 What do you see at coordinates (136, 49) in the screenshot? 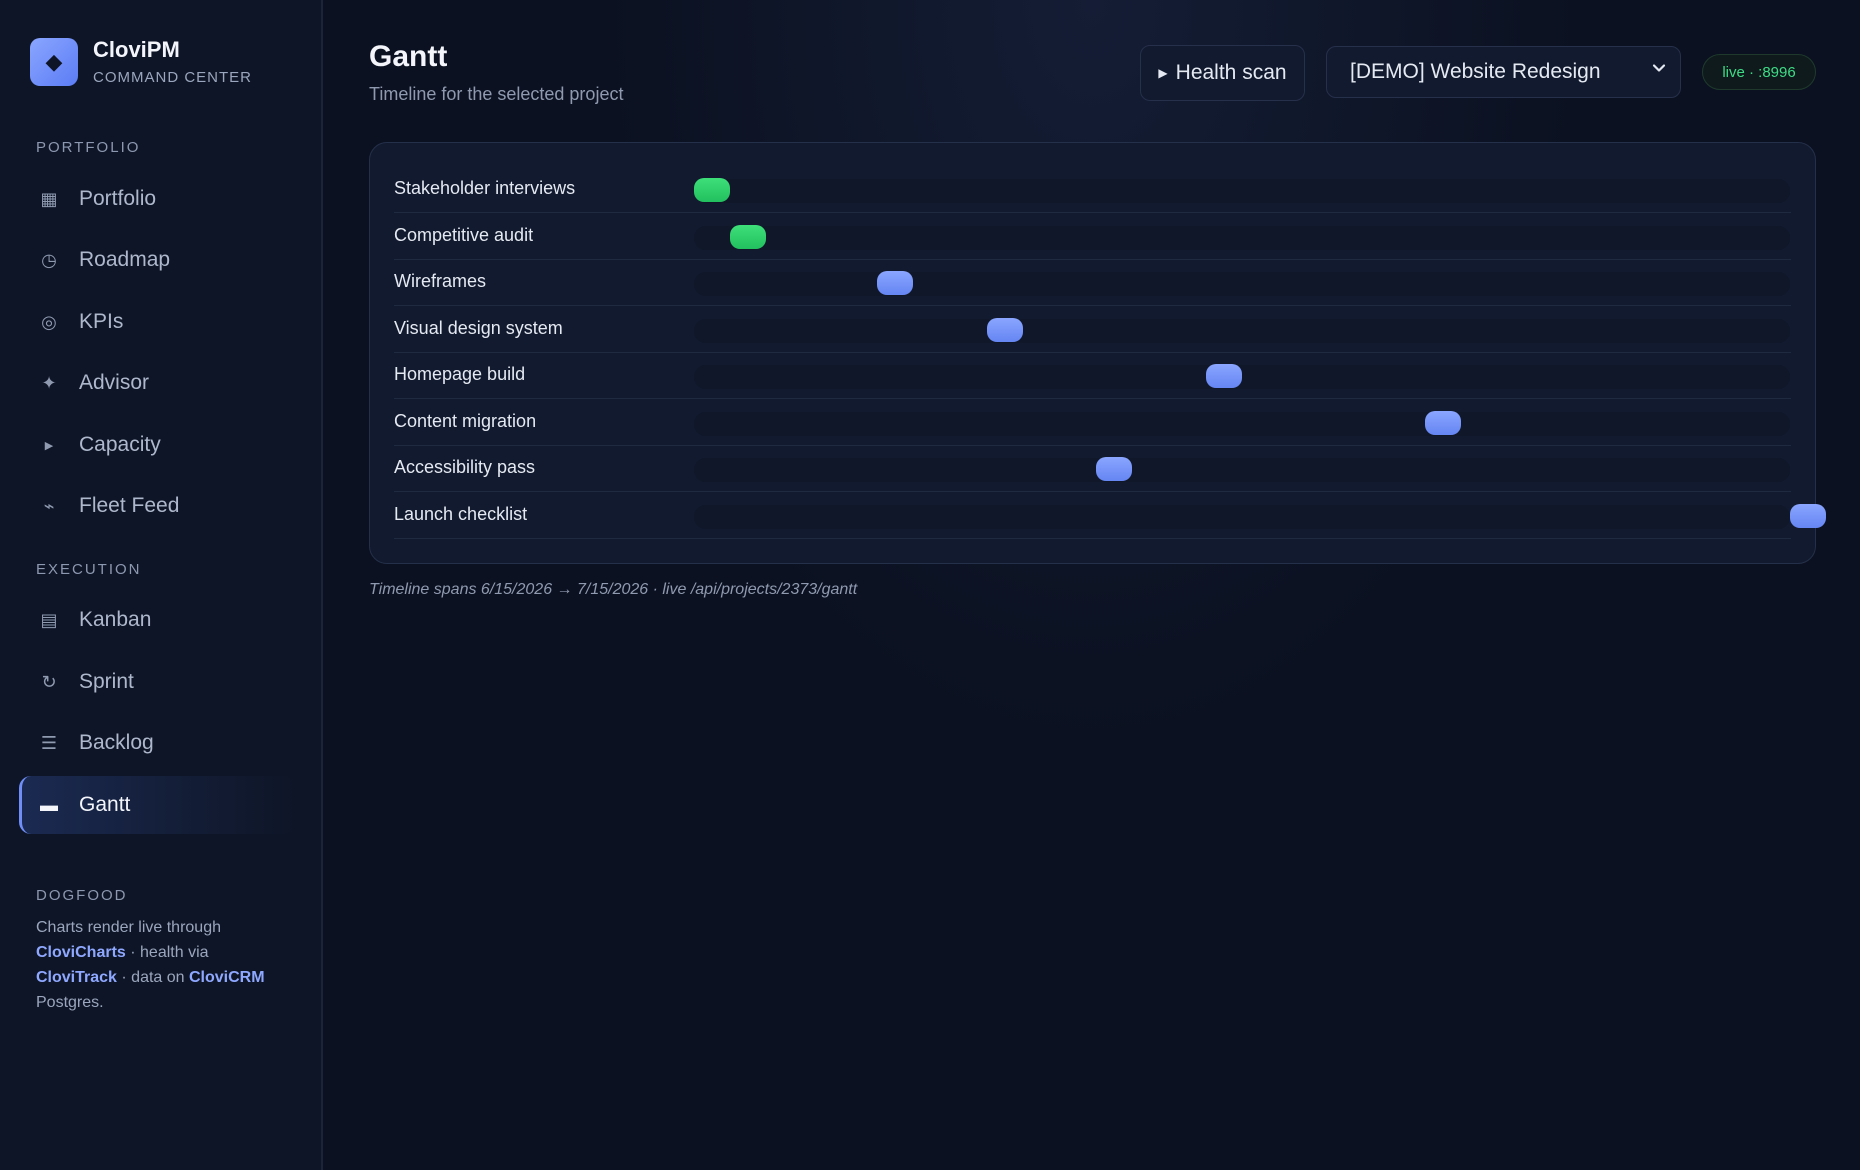
I see `brand-name: CloviPM` at bounding box center [136, 49].